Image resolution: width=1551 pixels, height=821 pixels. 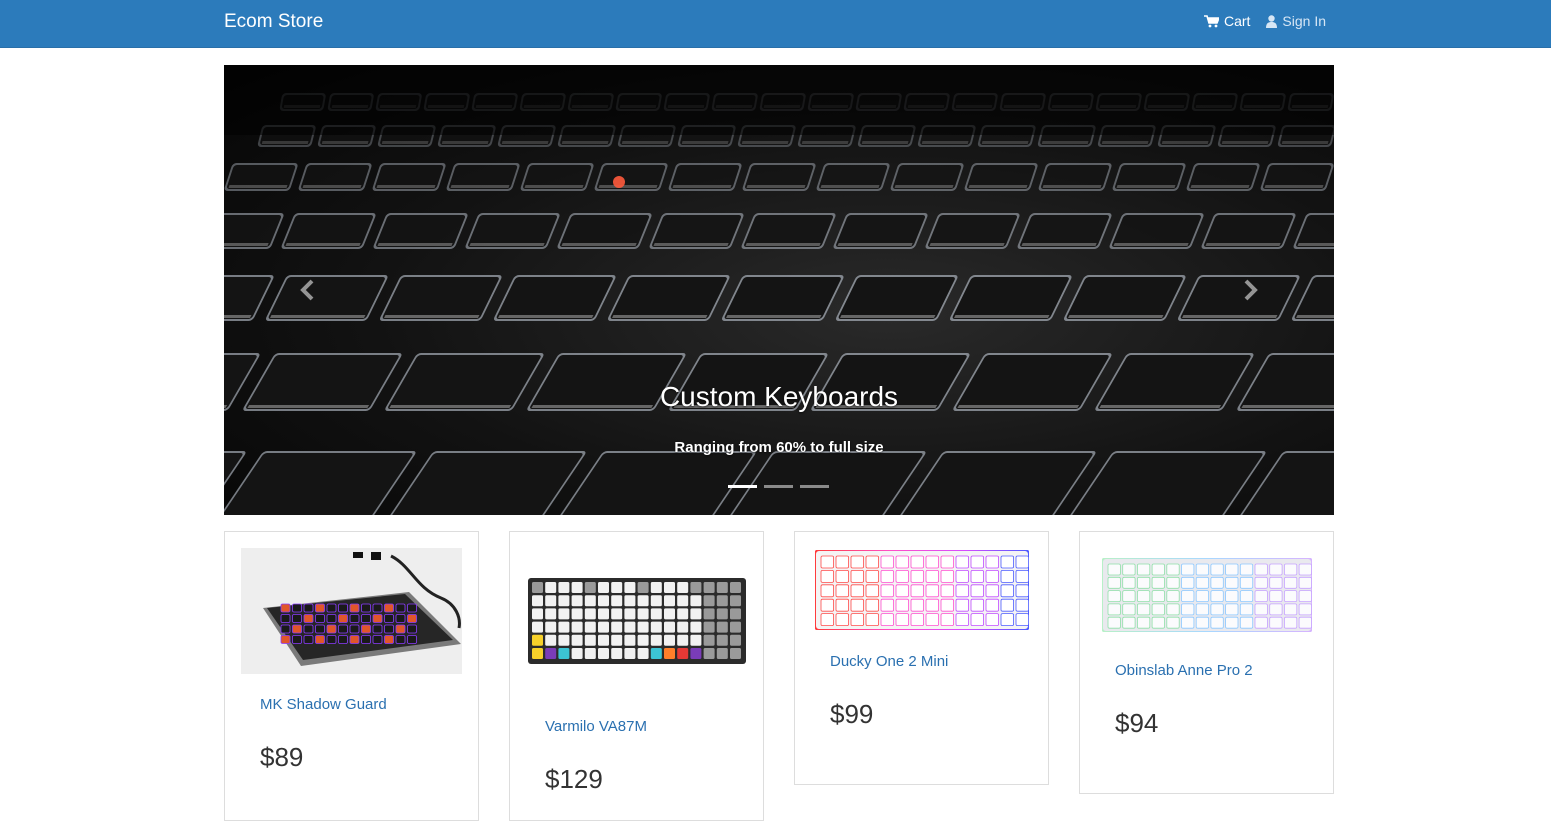 What do you see at coordinates (1211, 21) in the screenshot?
I see `shopping-cart-icon` at bounding box center [1211, 21].